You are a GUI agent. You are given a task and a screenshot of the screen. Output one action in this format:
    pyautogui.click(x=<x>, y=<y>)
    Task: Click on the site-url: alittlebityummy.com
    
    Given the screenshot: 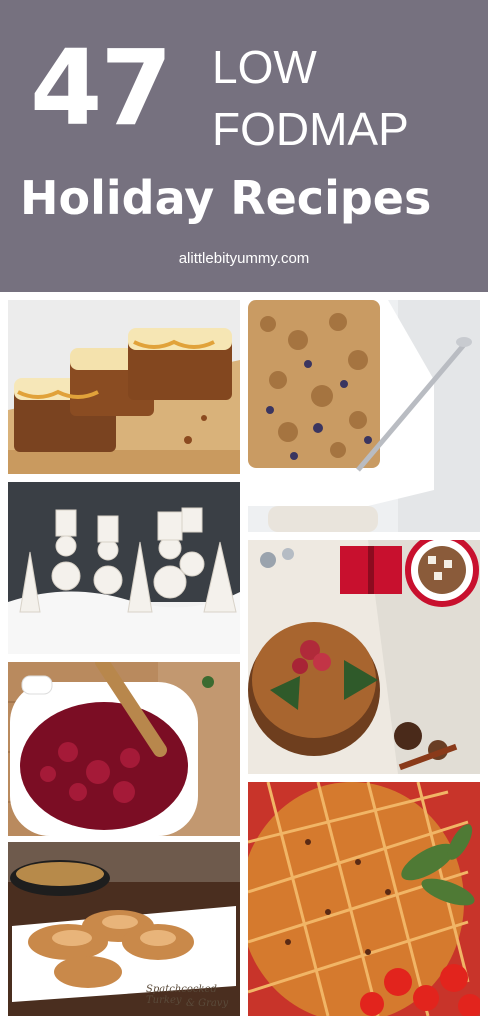 What is the action you would take?
    pyautogui.click(x=244, y=258)
    